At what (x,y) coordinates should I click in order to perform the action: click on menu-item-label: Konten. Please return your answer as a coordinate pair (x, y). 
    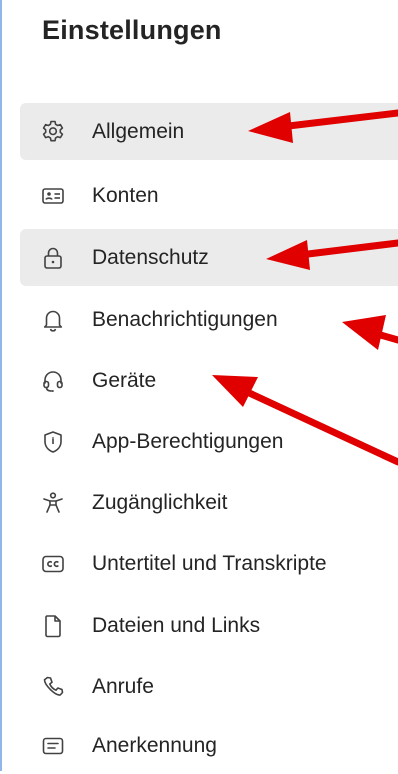
    Looking at the image, I should click on (125, 195).